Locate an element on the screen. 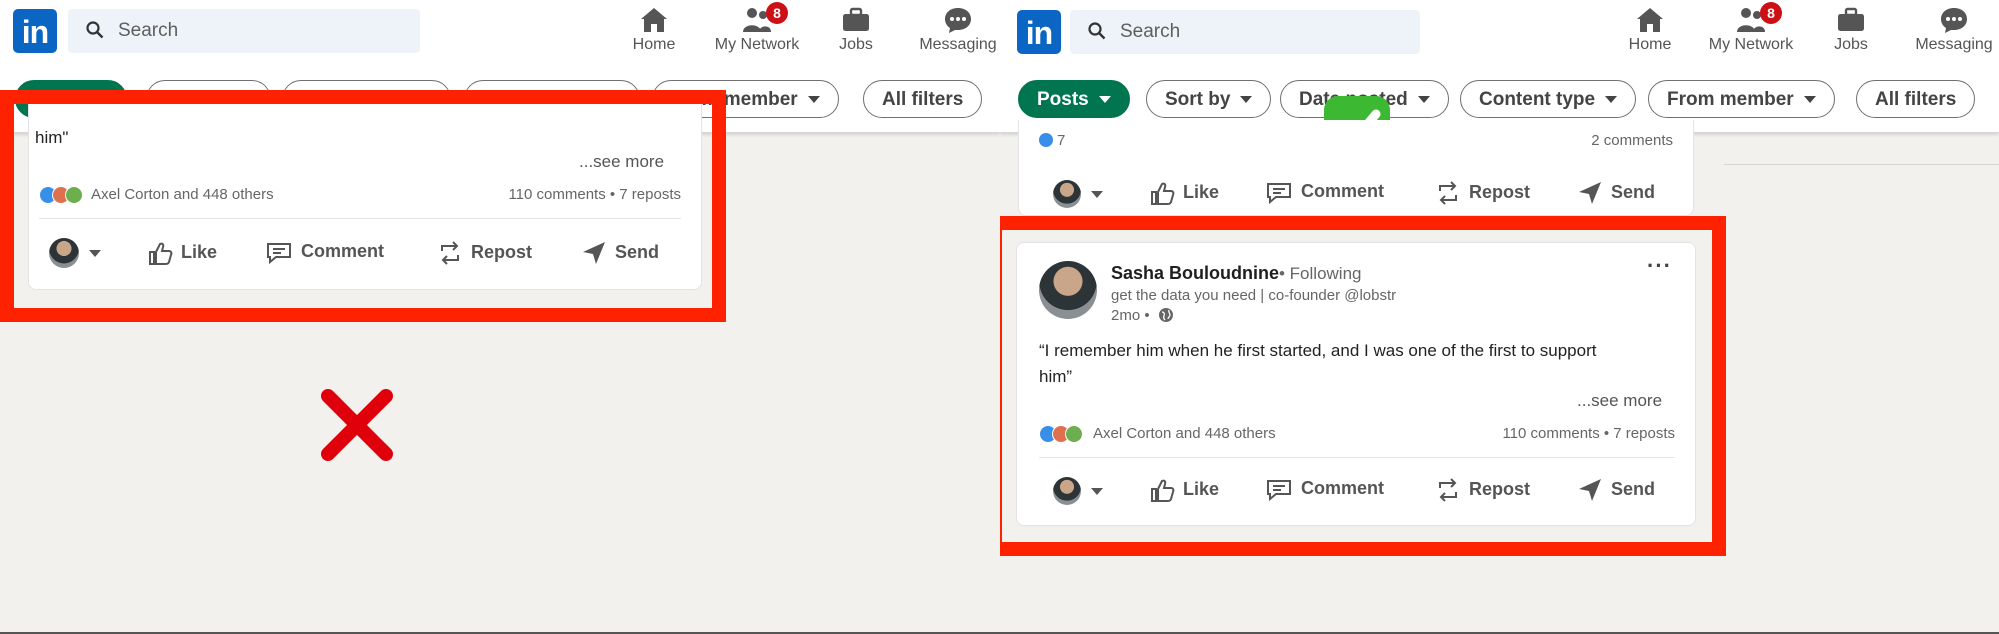 This screenshot has height=634, width=1999. highlight-frame-wrong is located at coordinates (363, 206).